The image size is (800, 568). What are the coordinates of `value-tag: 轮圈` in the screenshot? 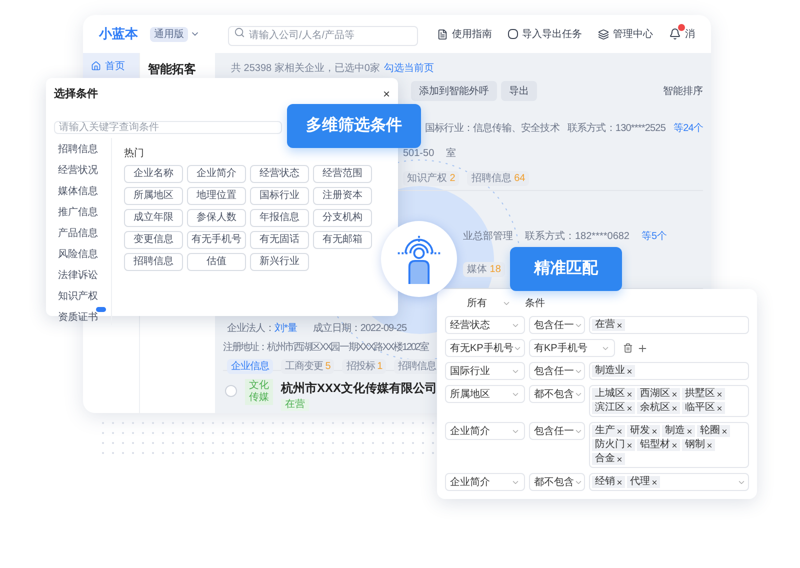 It's located at (713, 431).